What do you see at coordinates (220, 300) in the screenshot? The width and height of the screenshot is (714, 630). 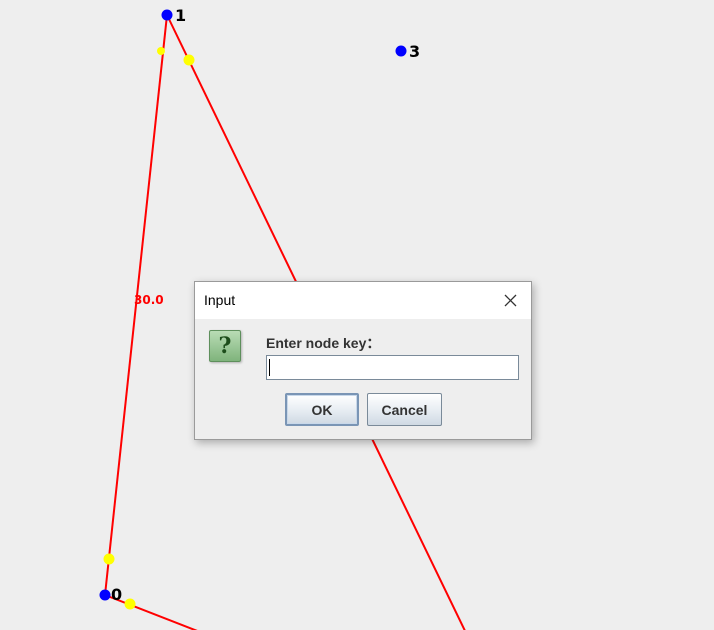 I see `dialog-title: Input` at bounding box center [220, 300].